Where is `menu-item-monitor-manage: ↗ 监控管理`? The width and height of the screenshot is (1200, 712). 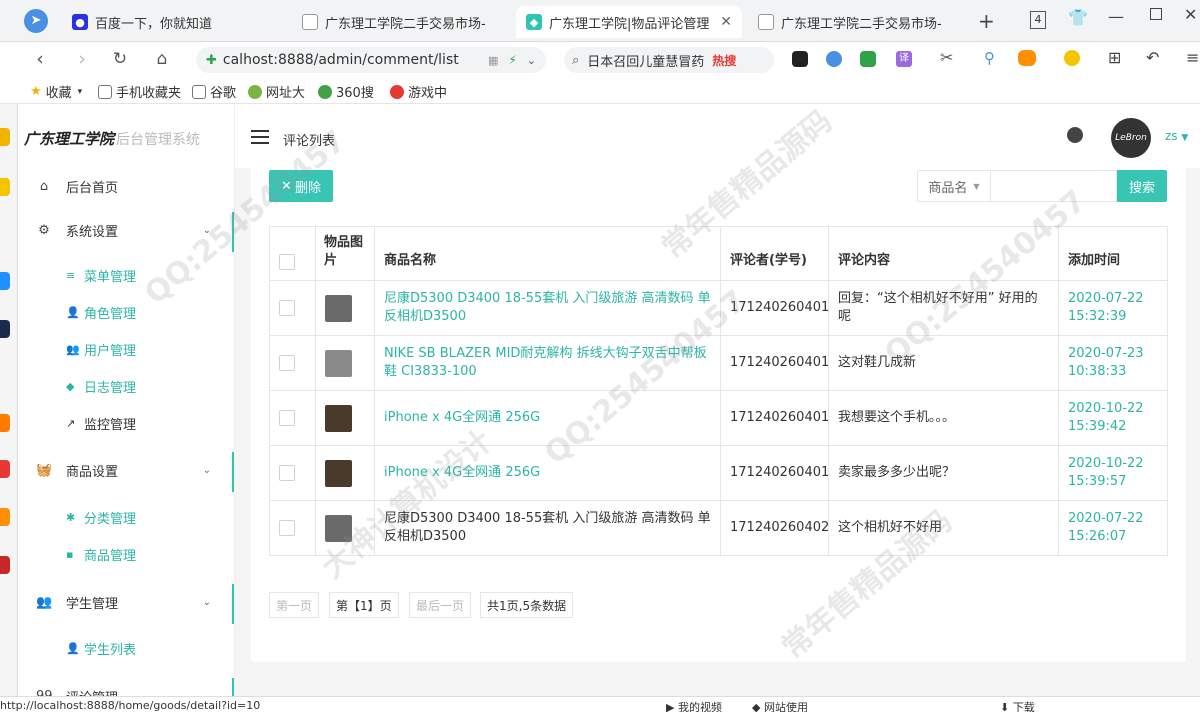 menu-item-monitor-manage: ↗ 监控管理 is located at coordinates (101, 423).